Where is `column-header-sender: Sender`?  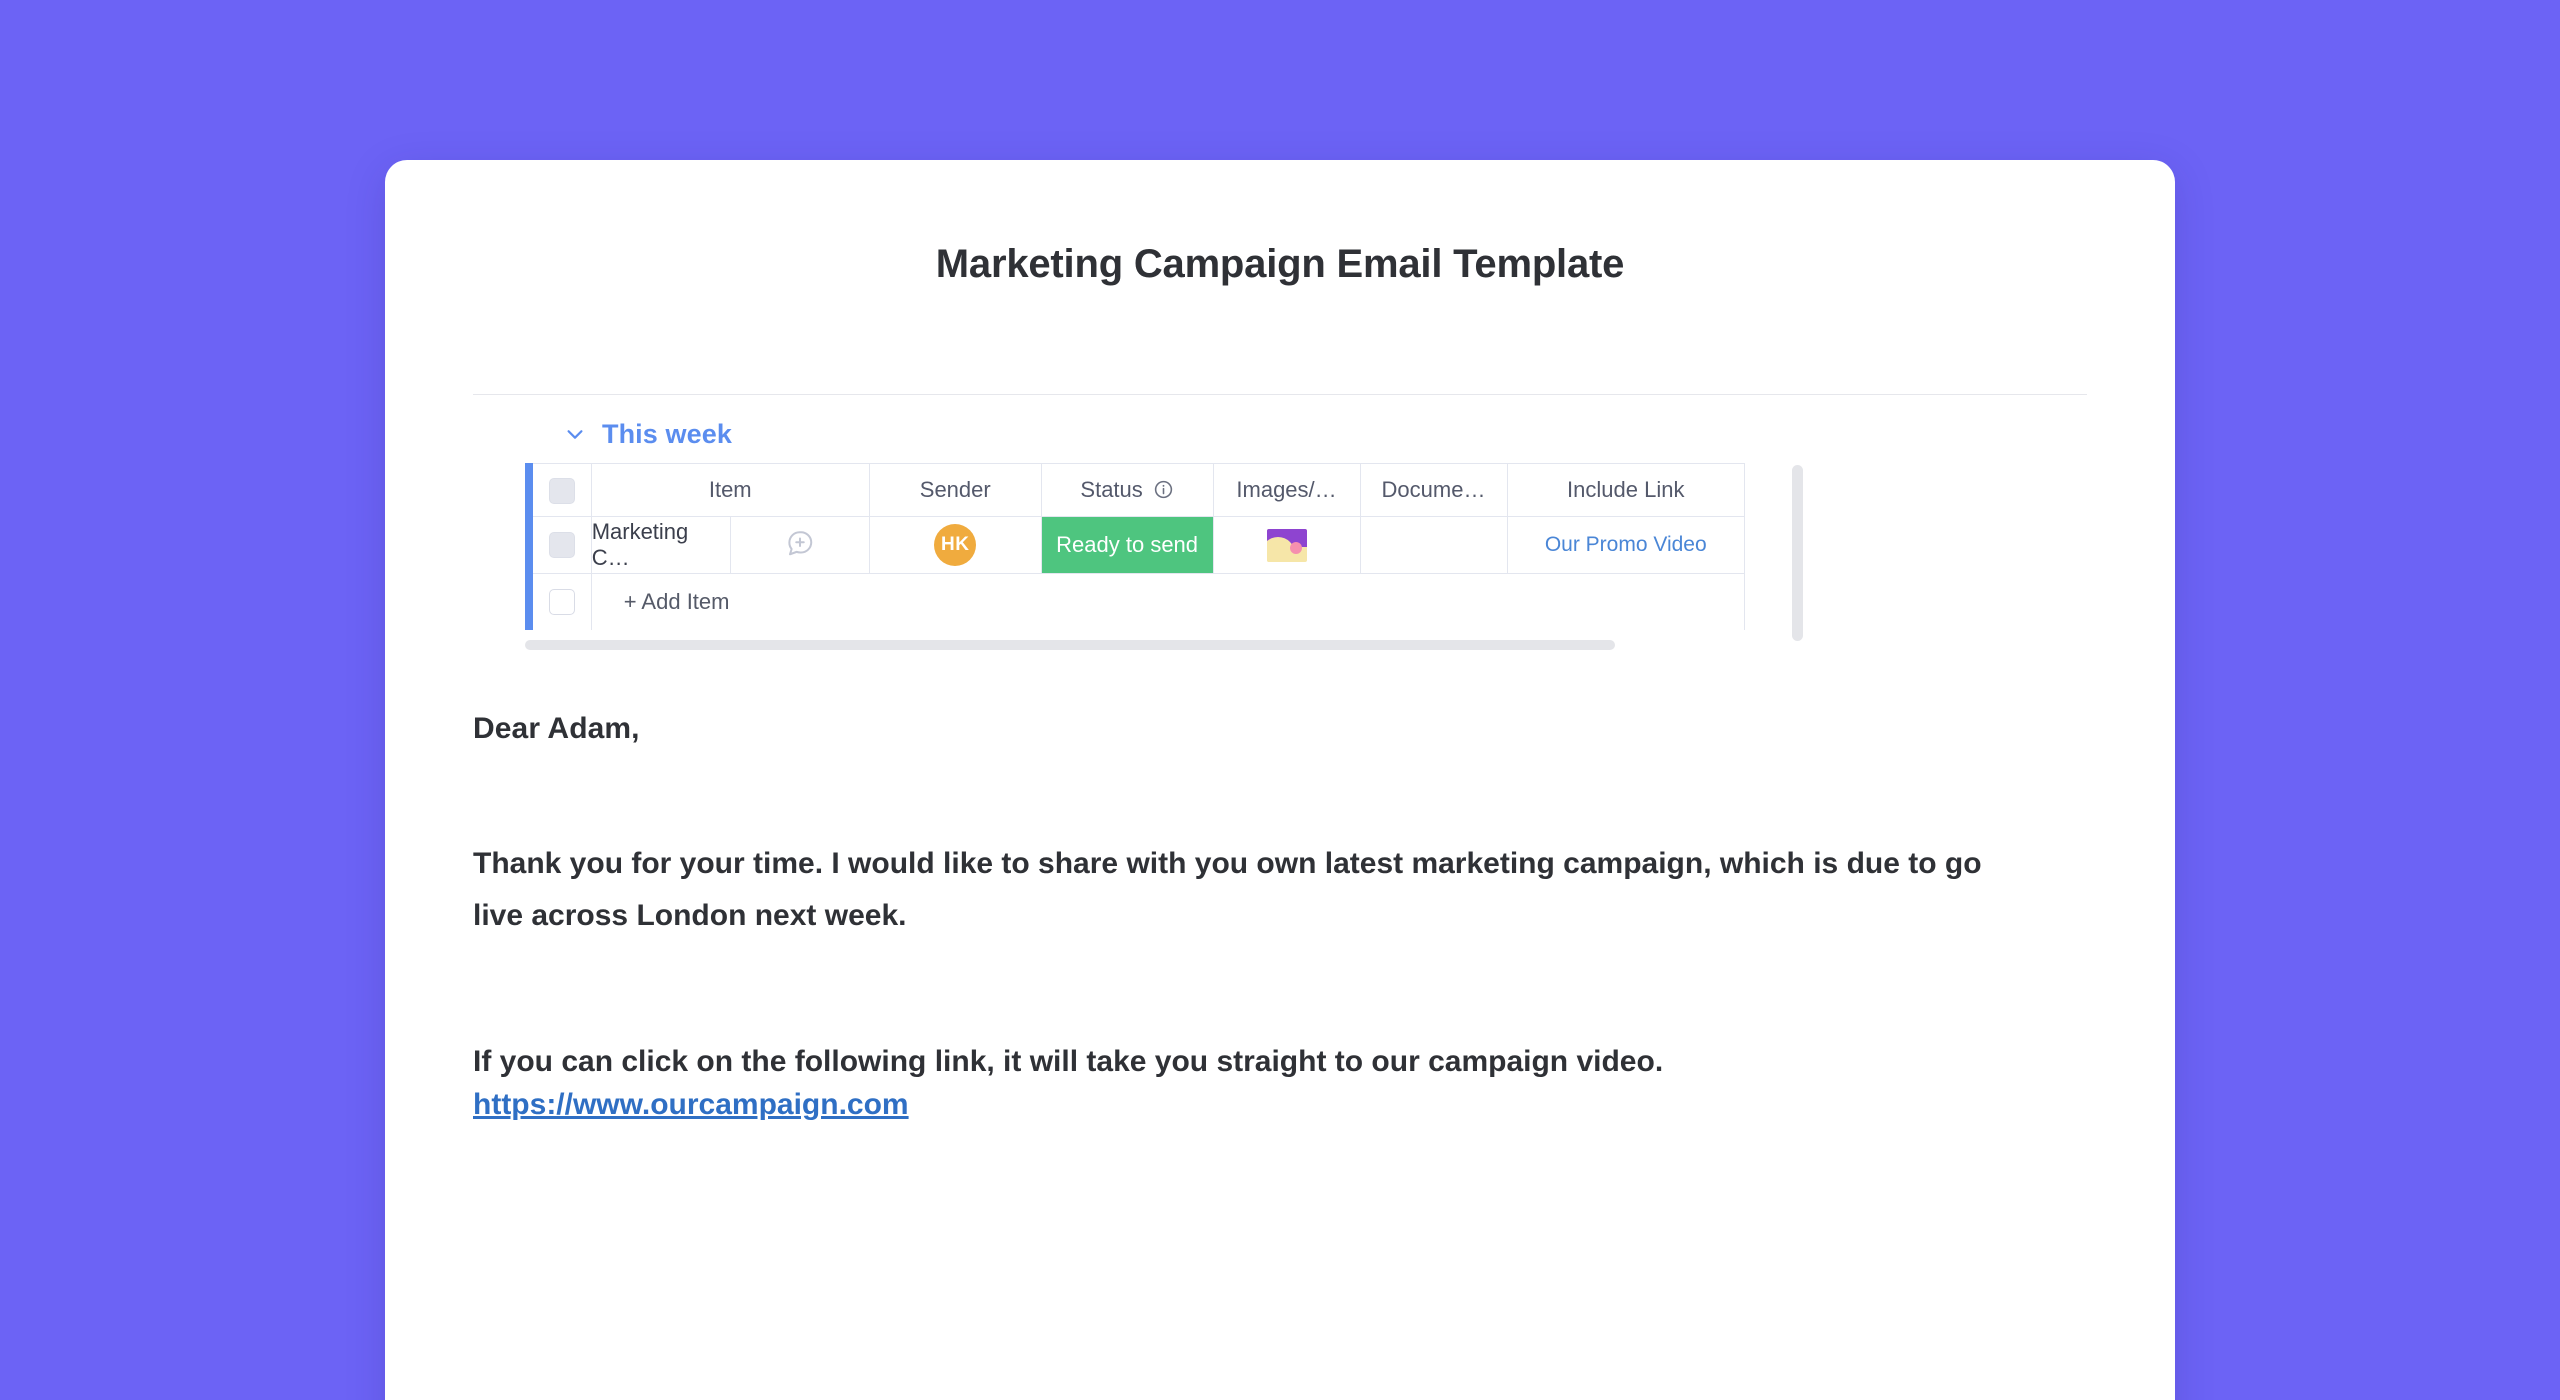 column-header-sender: Sender is located at coordinates (955, 490).